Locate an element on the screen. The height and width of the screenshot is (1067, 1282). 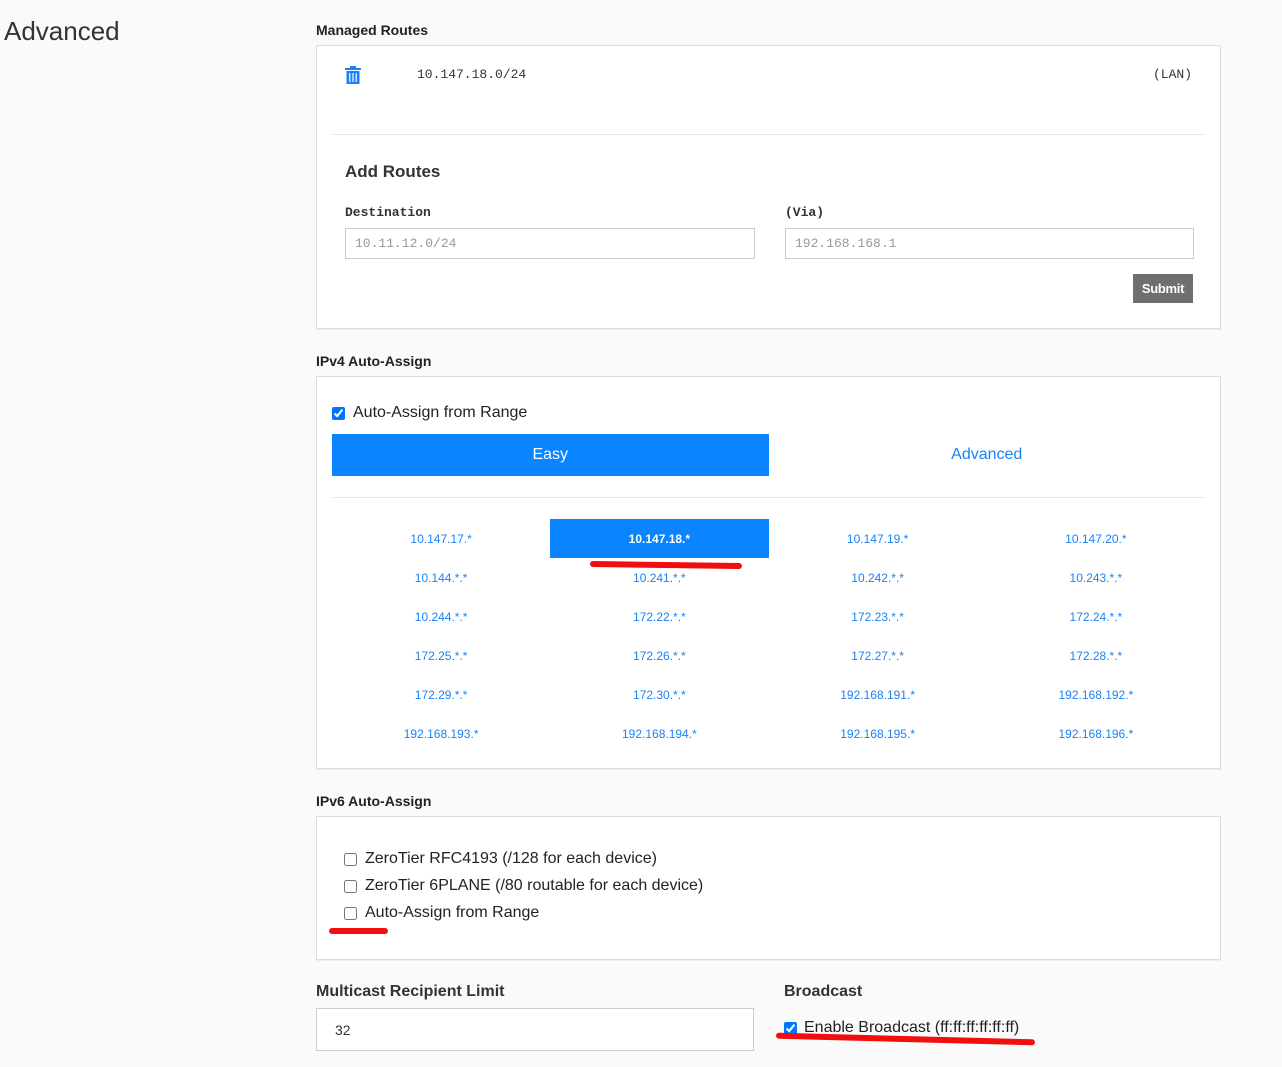
ipv4-mode-tabs: Easy Advanced is located at coordinates (768, 455).